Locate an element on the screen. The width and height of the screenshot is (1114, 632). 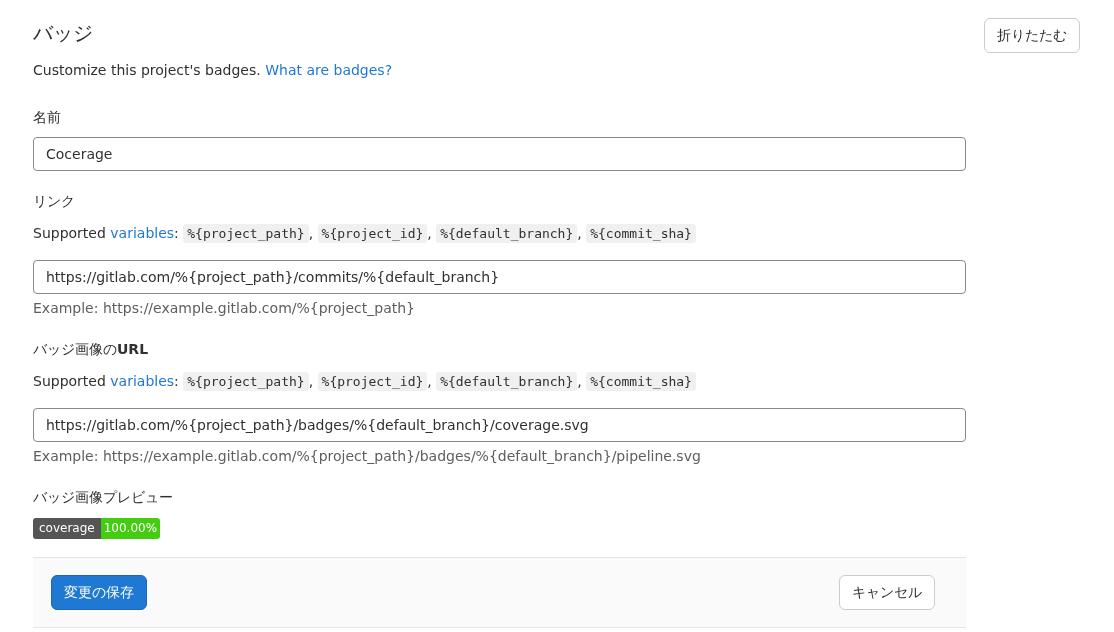
save-button: 変更の保存 is located at coordinates (99, 592).